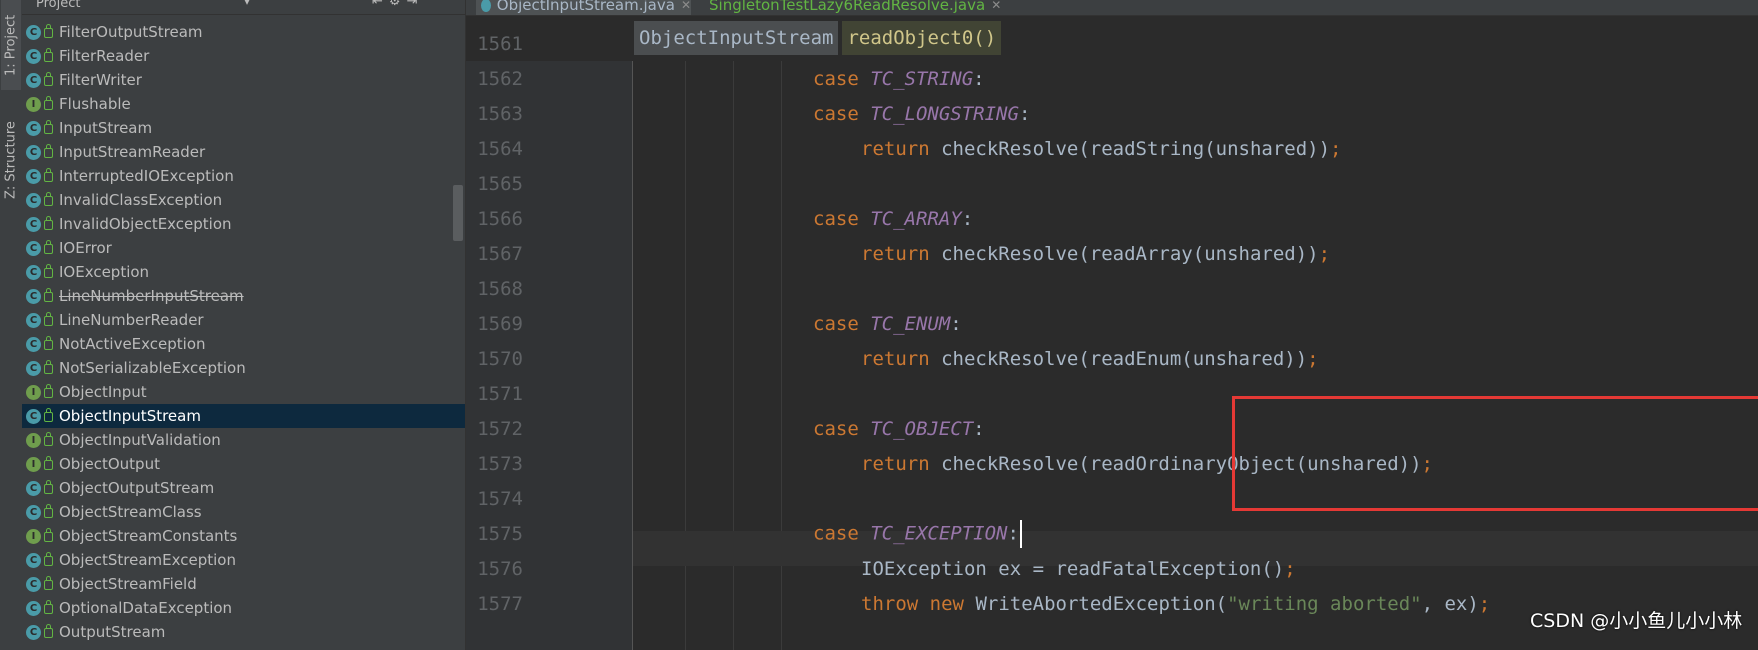  Describe the element at coordinates (243, 152) in the screenshot. I see `tree-item-inputstreamreader: C InputStreamReader` at that location.